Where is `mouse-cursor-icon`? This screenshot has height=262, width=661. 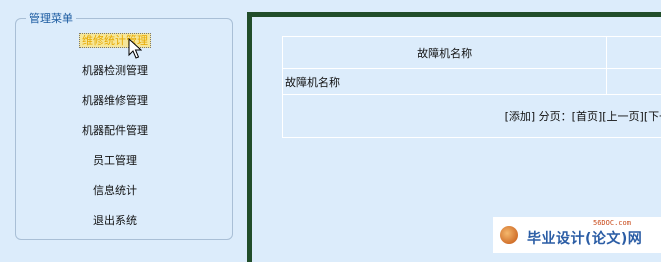 mouse-cursor-icon is located at coordinates (135, 49).